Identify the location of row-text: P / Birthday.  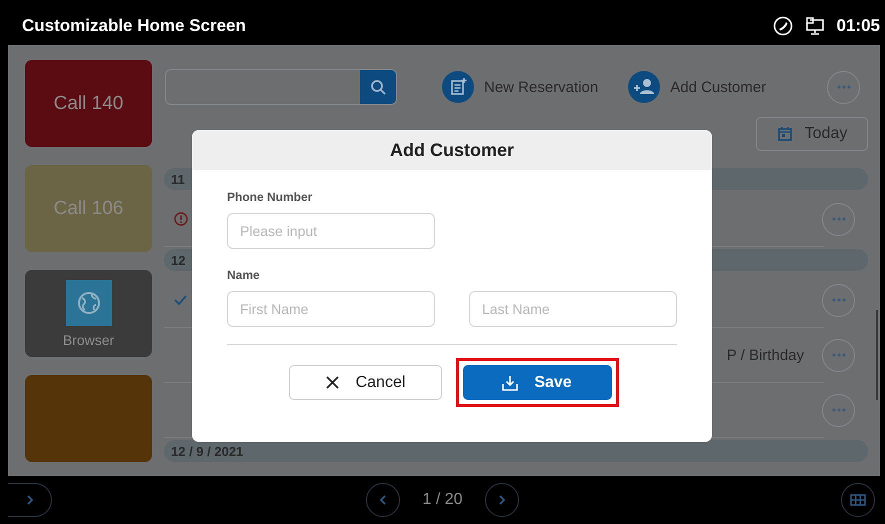
(765, 355).